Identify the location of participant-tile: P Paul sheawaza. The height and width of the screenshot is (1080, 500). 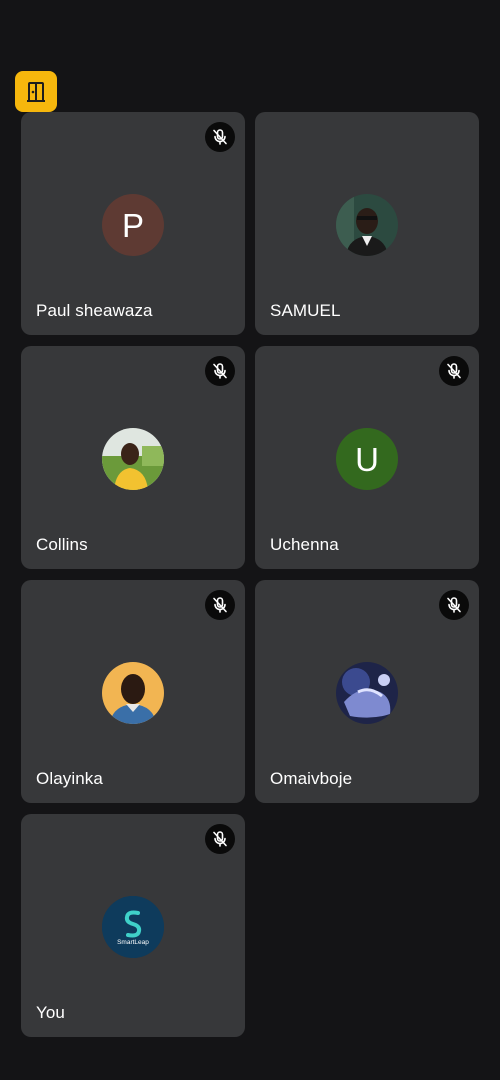
(133, 223).